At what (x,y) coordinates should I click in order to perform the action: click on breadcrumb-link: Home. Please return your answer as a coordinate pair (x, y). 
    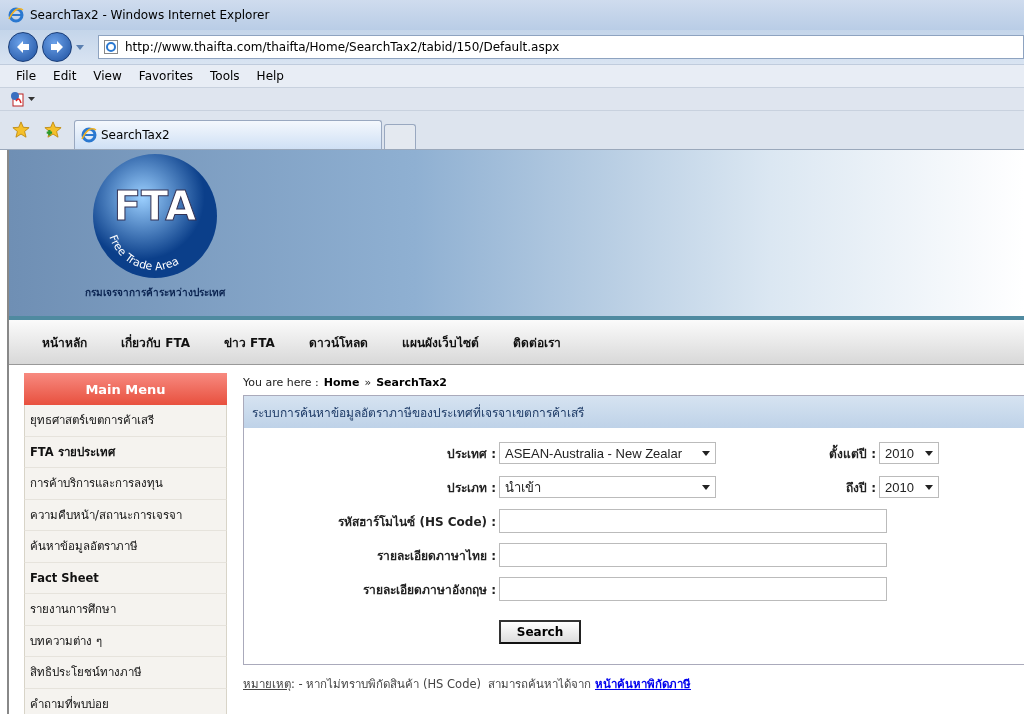
    Looking at the image, I should click on (341, 382).